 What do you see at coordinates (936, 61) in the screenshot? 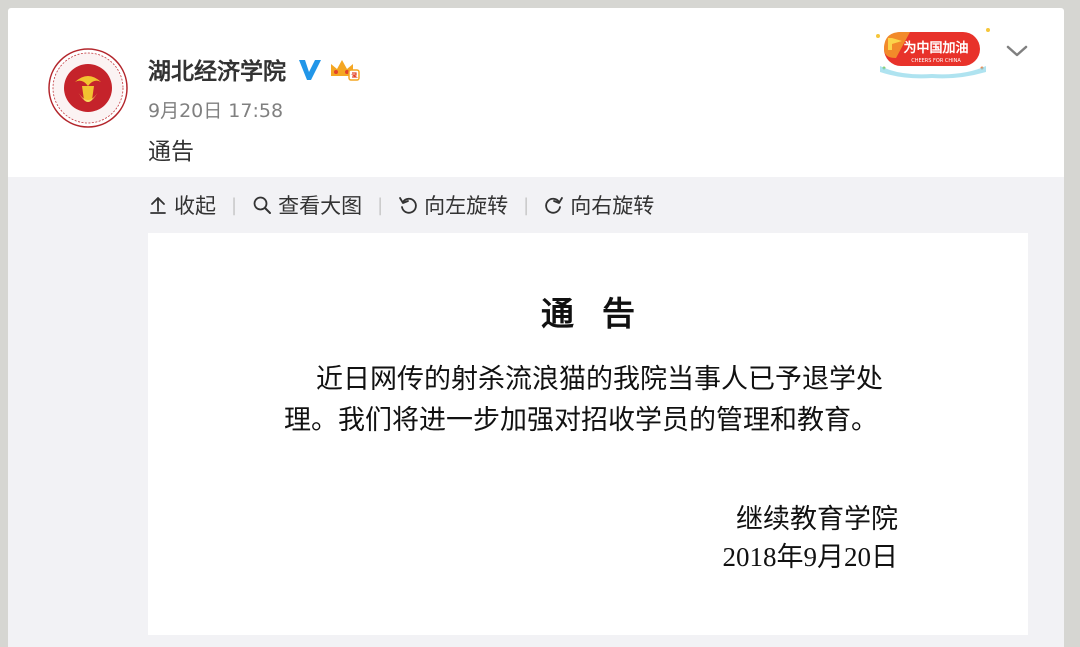
I see `badge-subtext: CHEERS FOR CHINA` at bounding box center [936, 61].